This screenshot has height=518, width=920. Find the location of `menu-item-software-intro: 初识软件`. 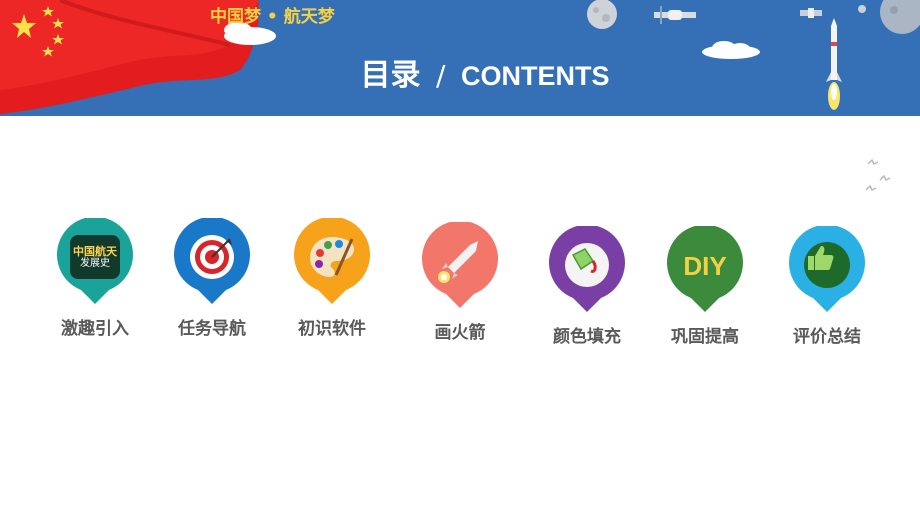

menu-item-software-intro: 初识软件 is located at coordinates (332, 278).